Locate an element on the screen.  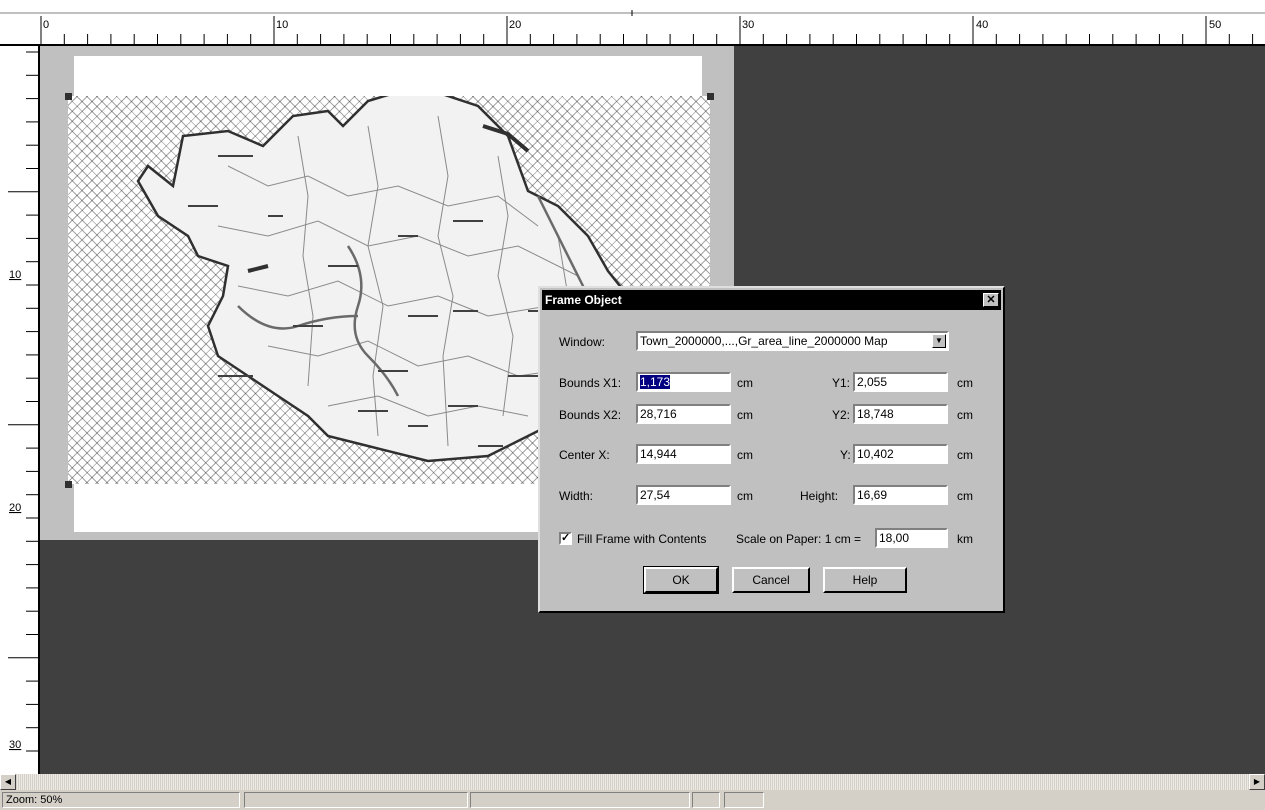
scale-field: 18,00 is located at coordinates (911, 538).